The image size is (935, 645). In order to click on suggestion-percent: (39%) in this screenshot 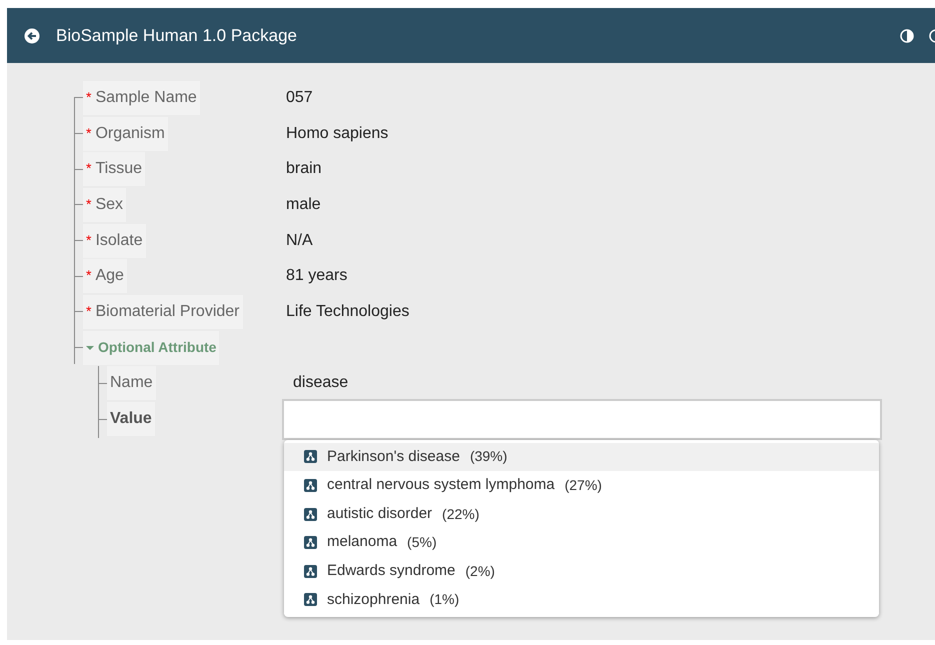, I will do `click(489, 456)`.